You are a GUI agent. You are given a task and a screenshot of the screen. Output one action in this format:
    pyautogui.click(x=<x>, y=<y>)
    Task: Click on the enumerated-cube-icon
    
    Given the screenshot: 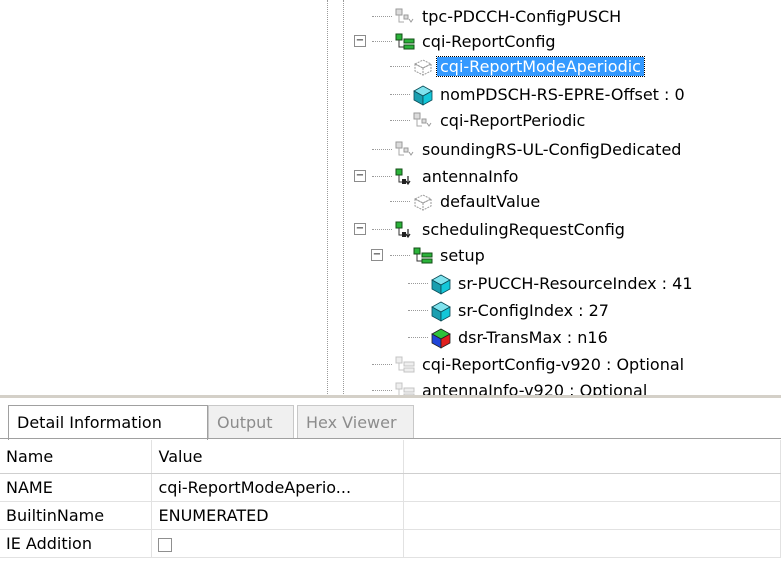 What is the action you would take?
    pyautogui.click(x=441, y=338)
    